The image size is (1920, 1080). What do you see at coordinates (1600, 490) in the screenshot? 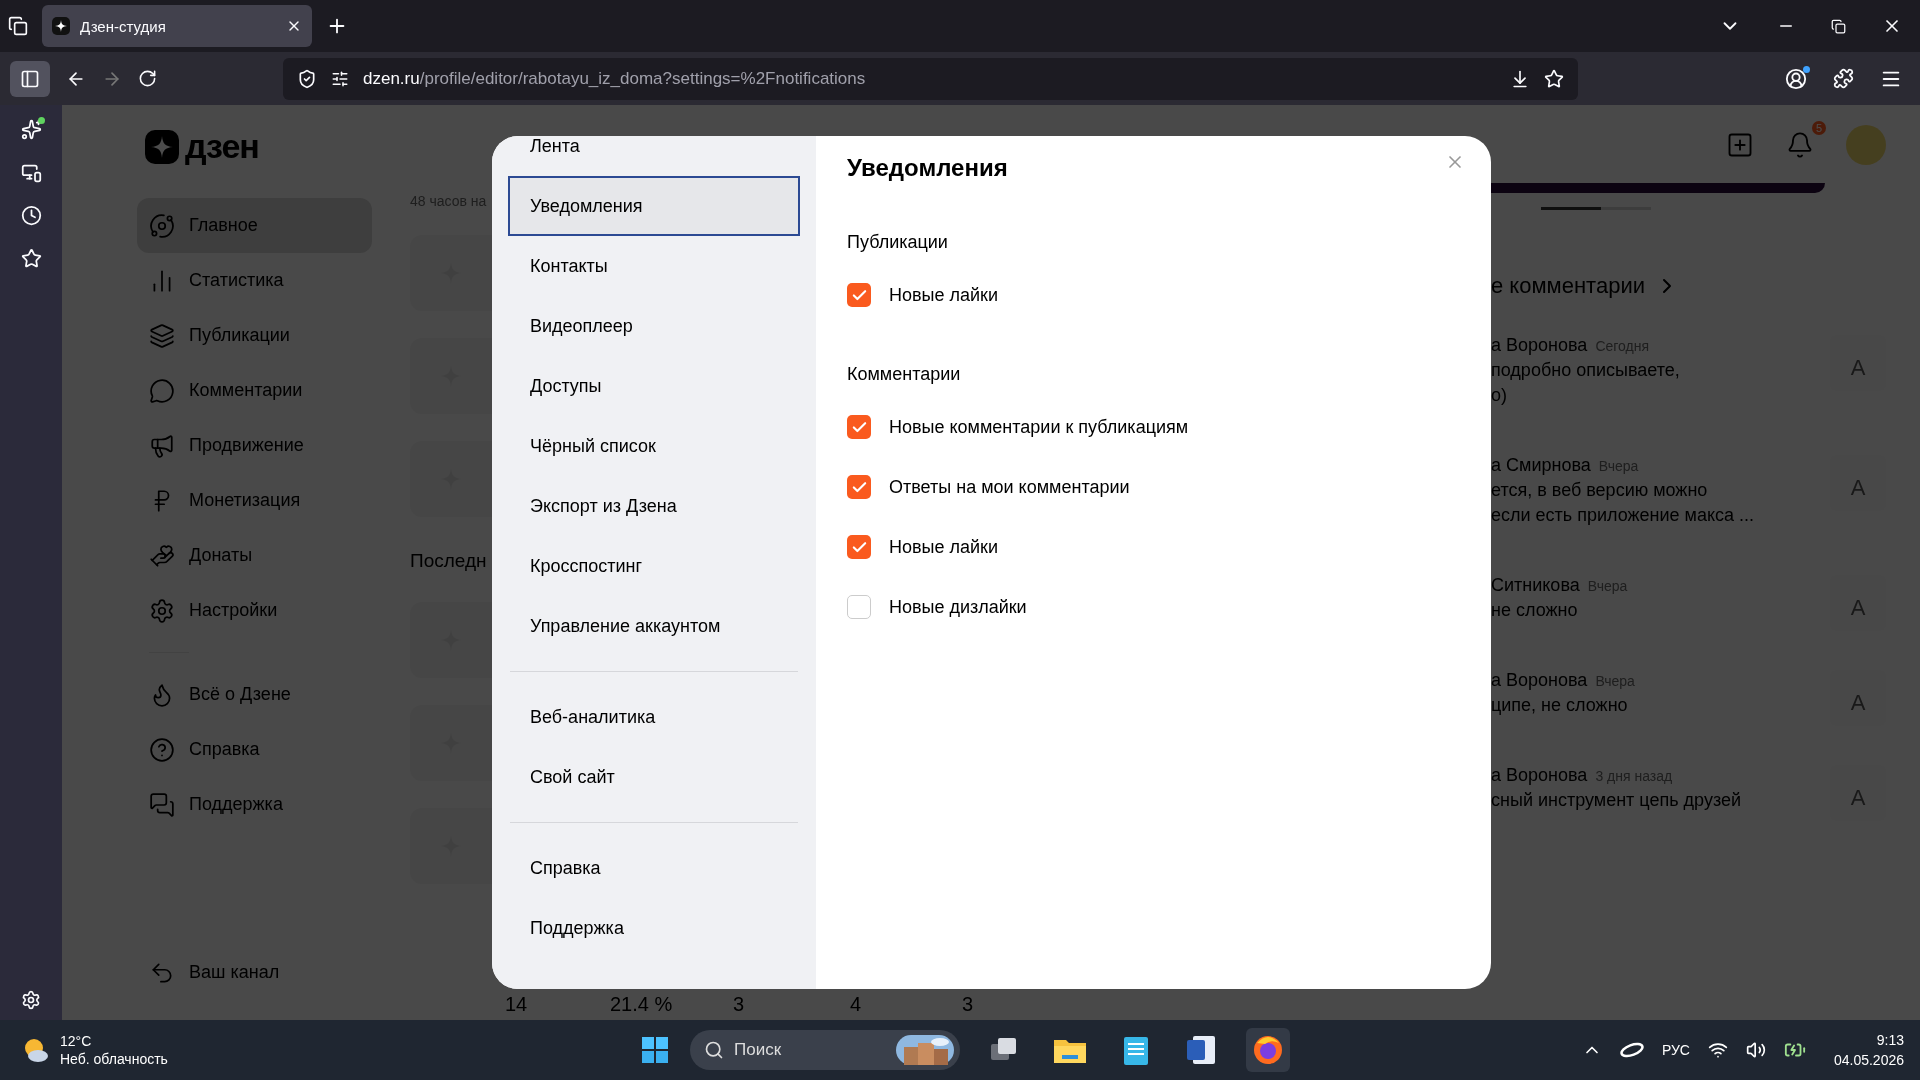
I see `comment-text: ется, в веб версию можно` at bounding box center [1600, 490].